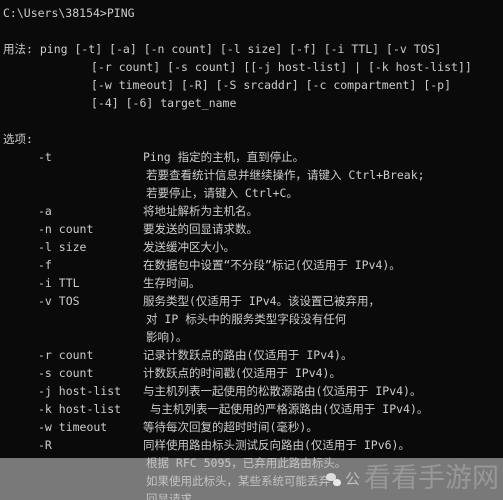 The height and width of the screenshot is (500, 503). I want to click on option-description: 在数据包中设置“不分段”标记(仅适用于 IPv4)。, so click(272, 265).